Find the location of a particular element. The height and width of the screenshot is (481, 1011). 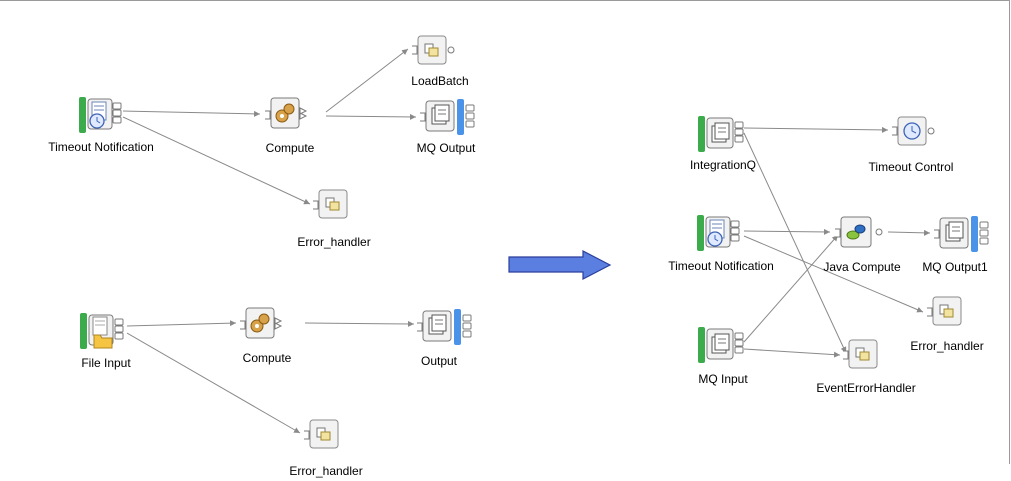

node-label: IntegrationQ is located at coordinates (723, 165).